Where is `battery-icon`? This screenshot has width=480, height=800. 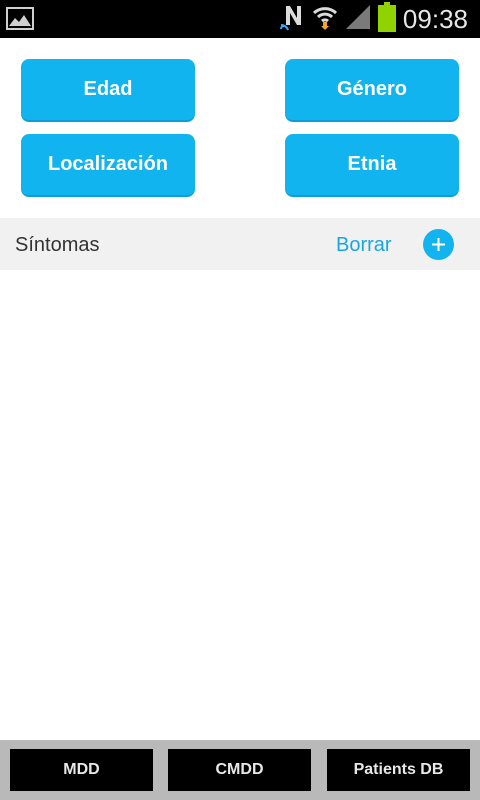
battery-icon is located at coordinates (386, 19).